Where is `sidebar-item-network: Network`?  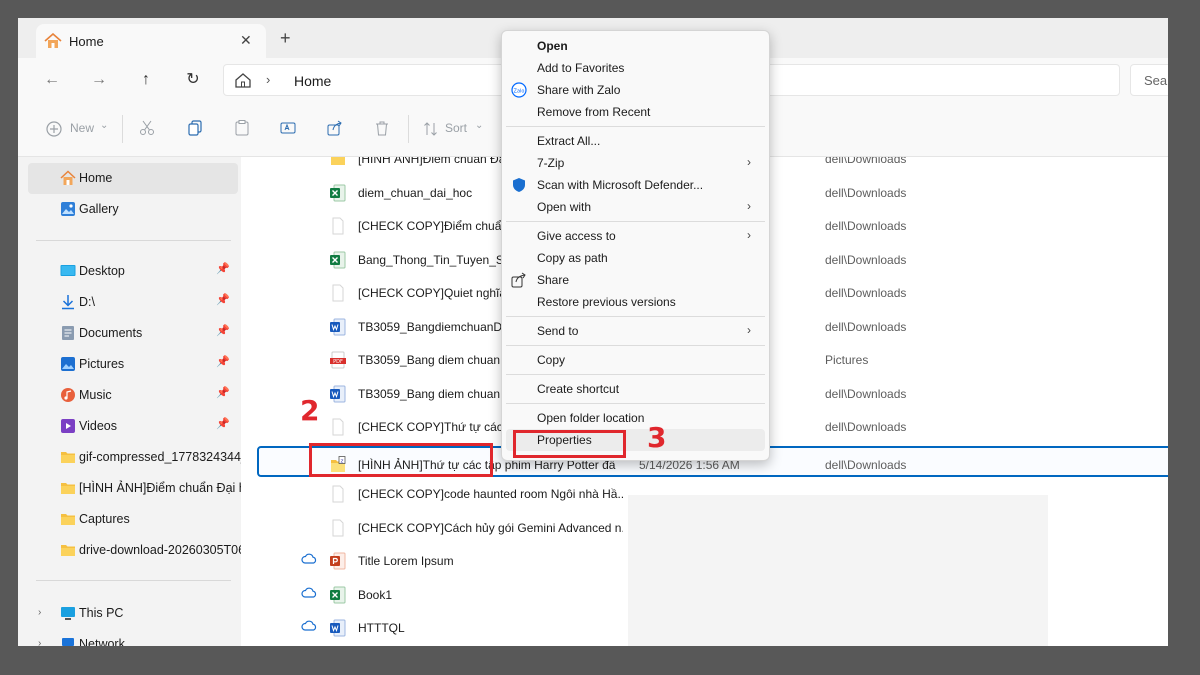 sidebar-item-network: Network is located at coordinates (133, 637).